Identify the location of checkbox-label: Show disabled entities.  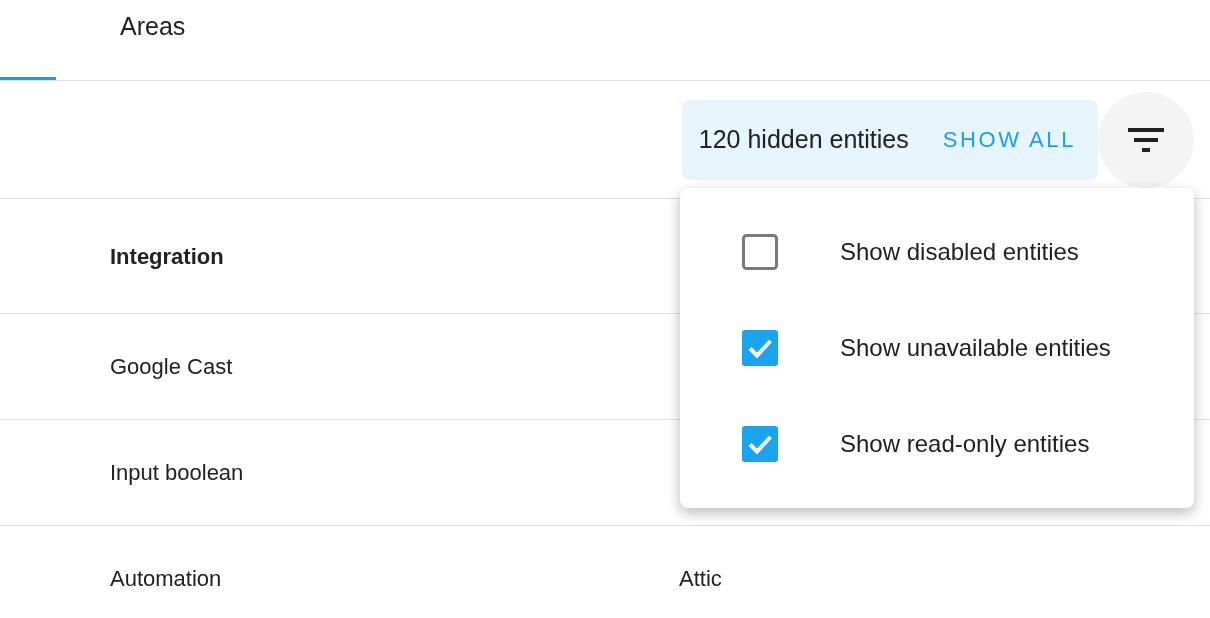
(959, 252).